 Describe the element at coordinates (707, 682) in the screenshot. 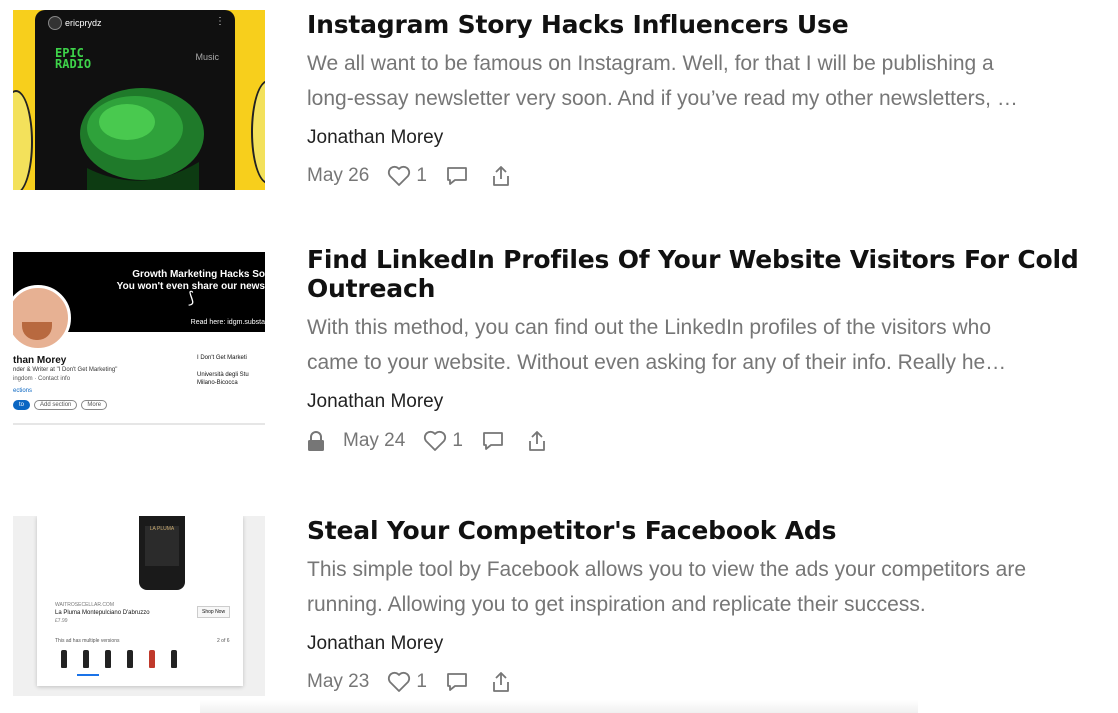

I see `post-meta: May 23 1` at that location.